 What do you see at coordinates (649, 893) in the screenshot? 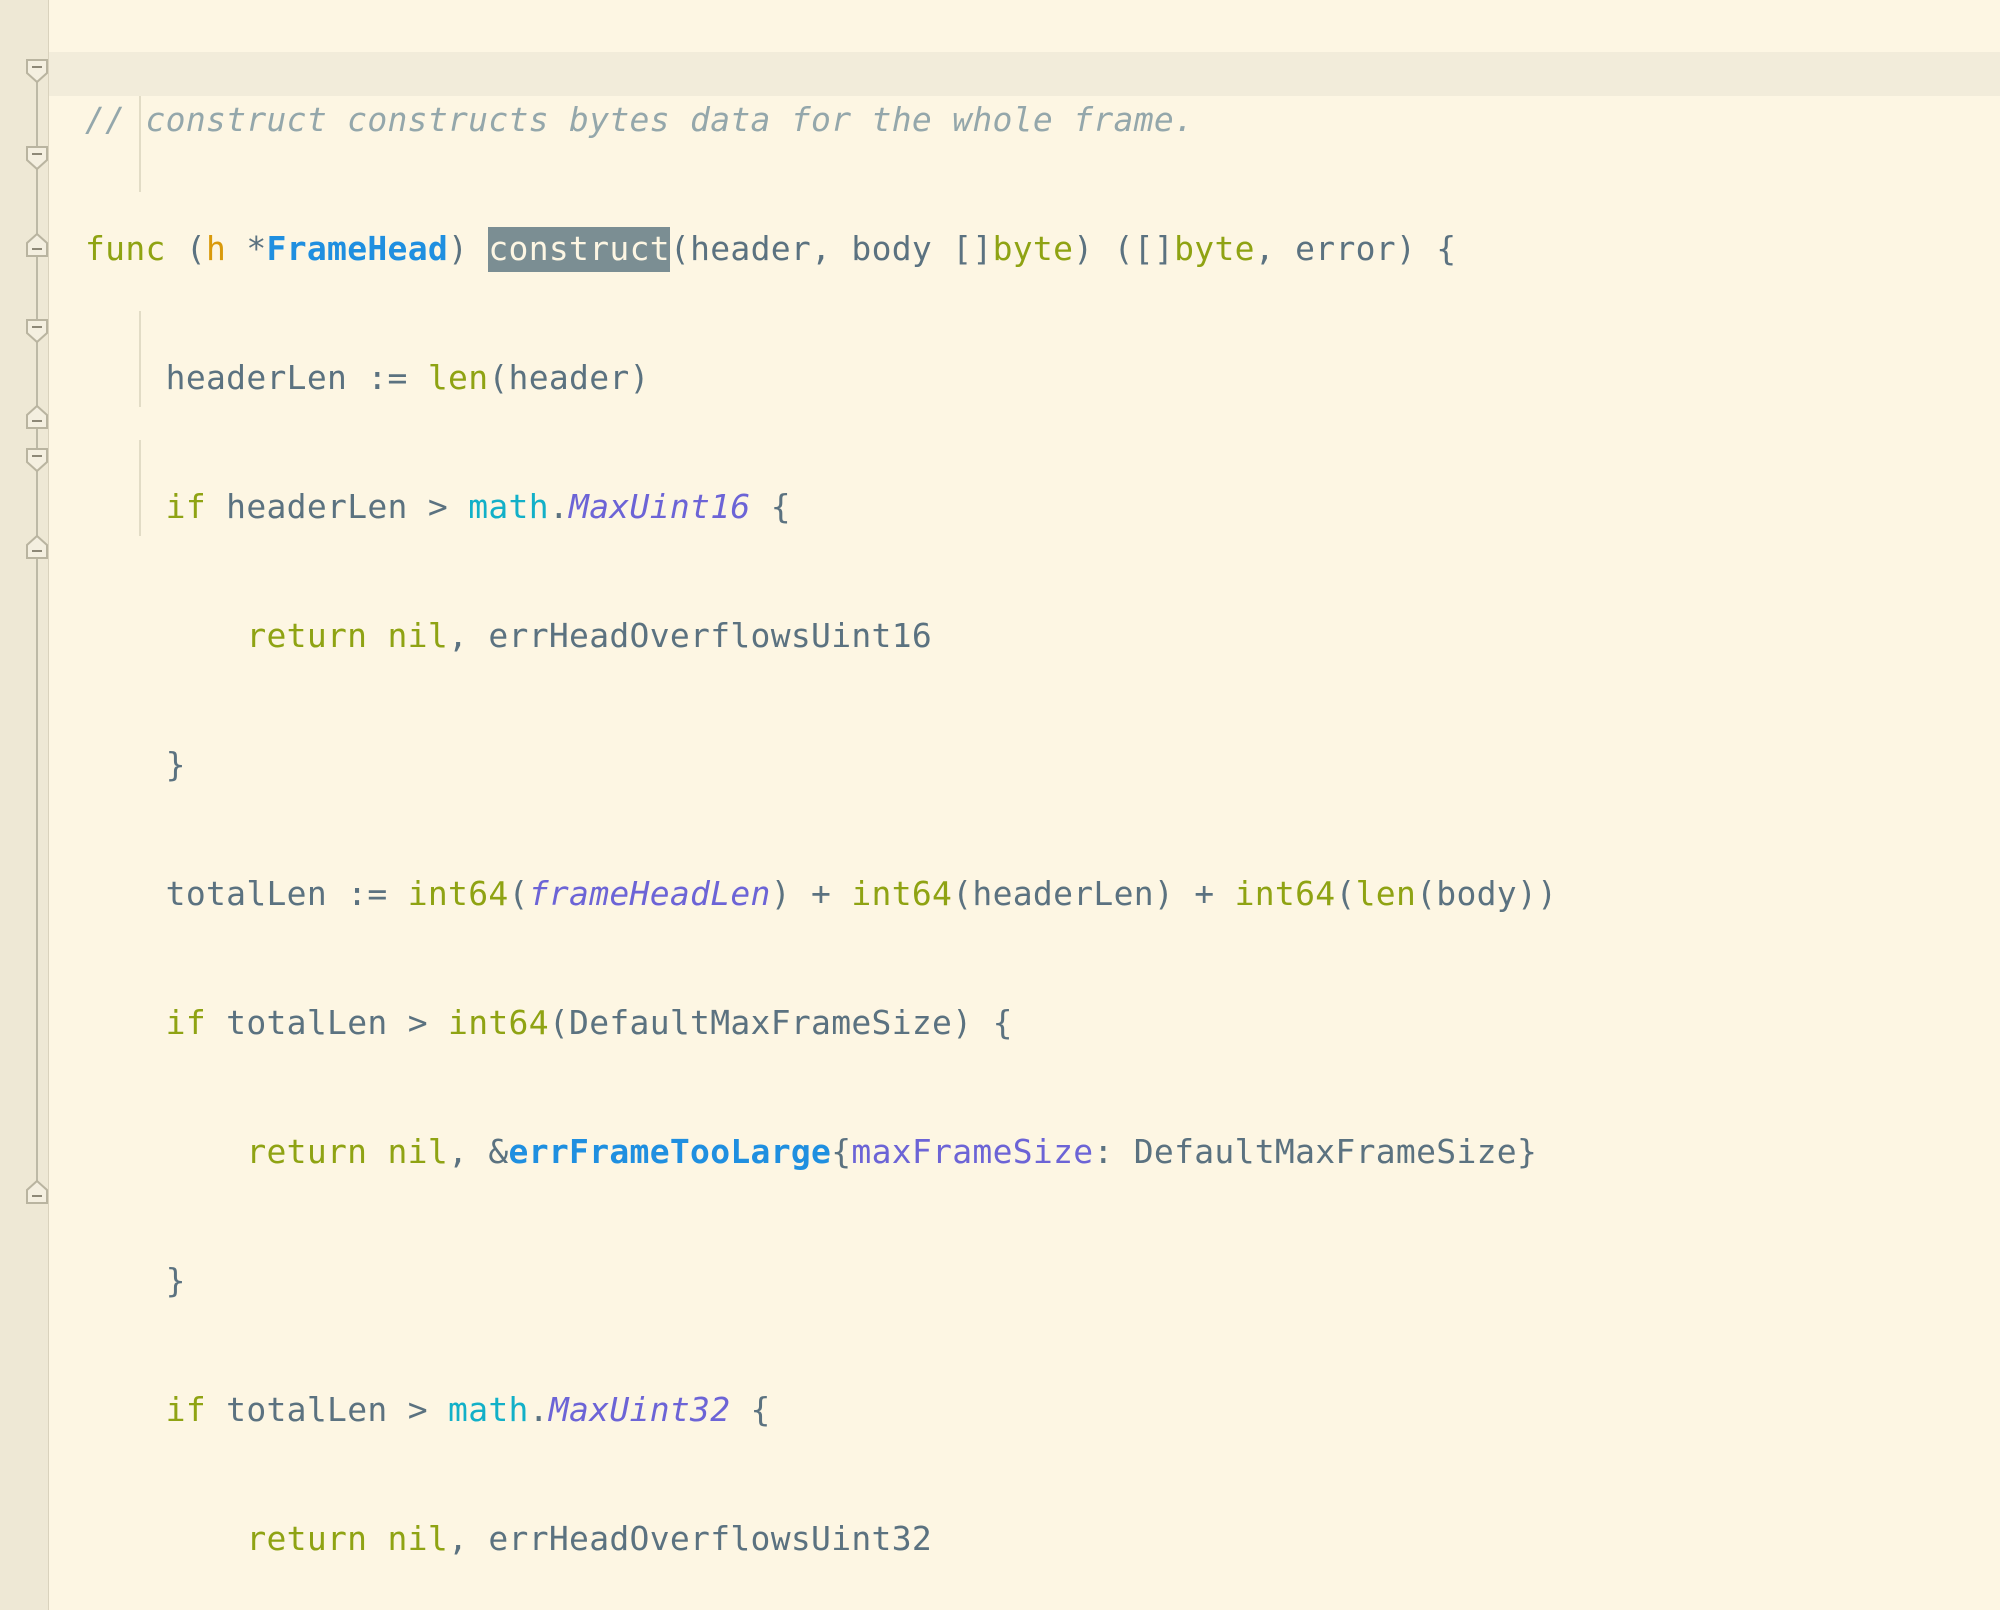
I see `const-frameheadlen: frameHeadLen` at bounding box center [649, 893].